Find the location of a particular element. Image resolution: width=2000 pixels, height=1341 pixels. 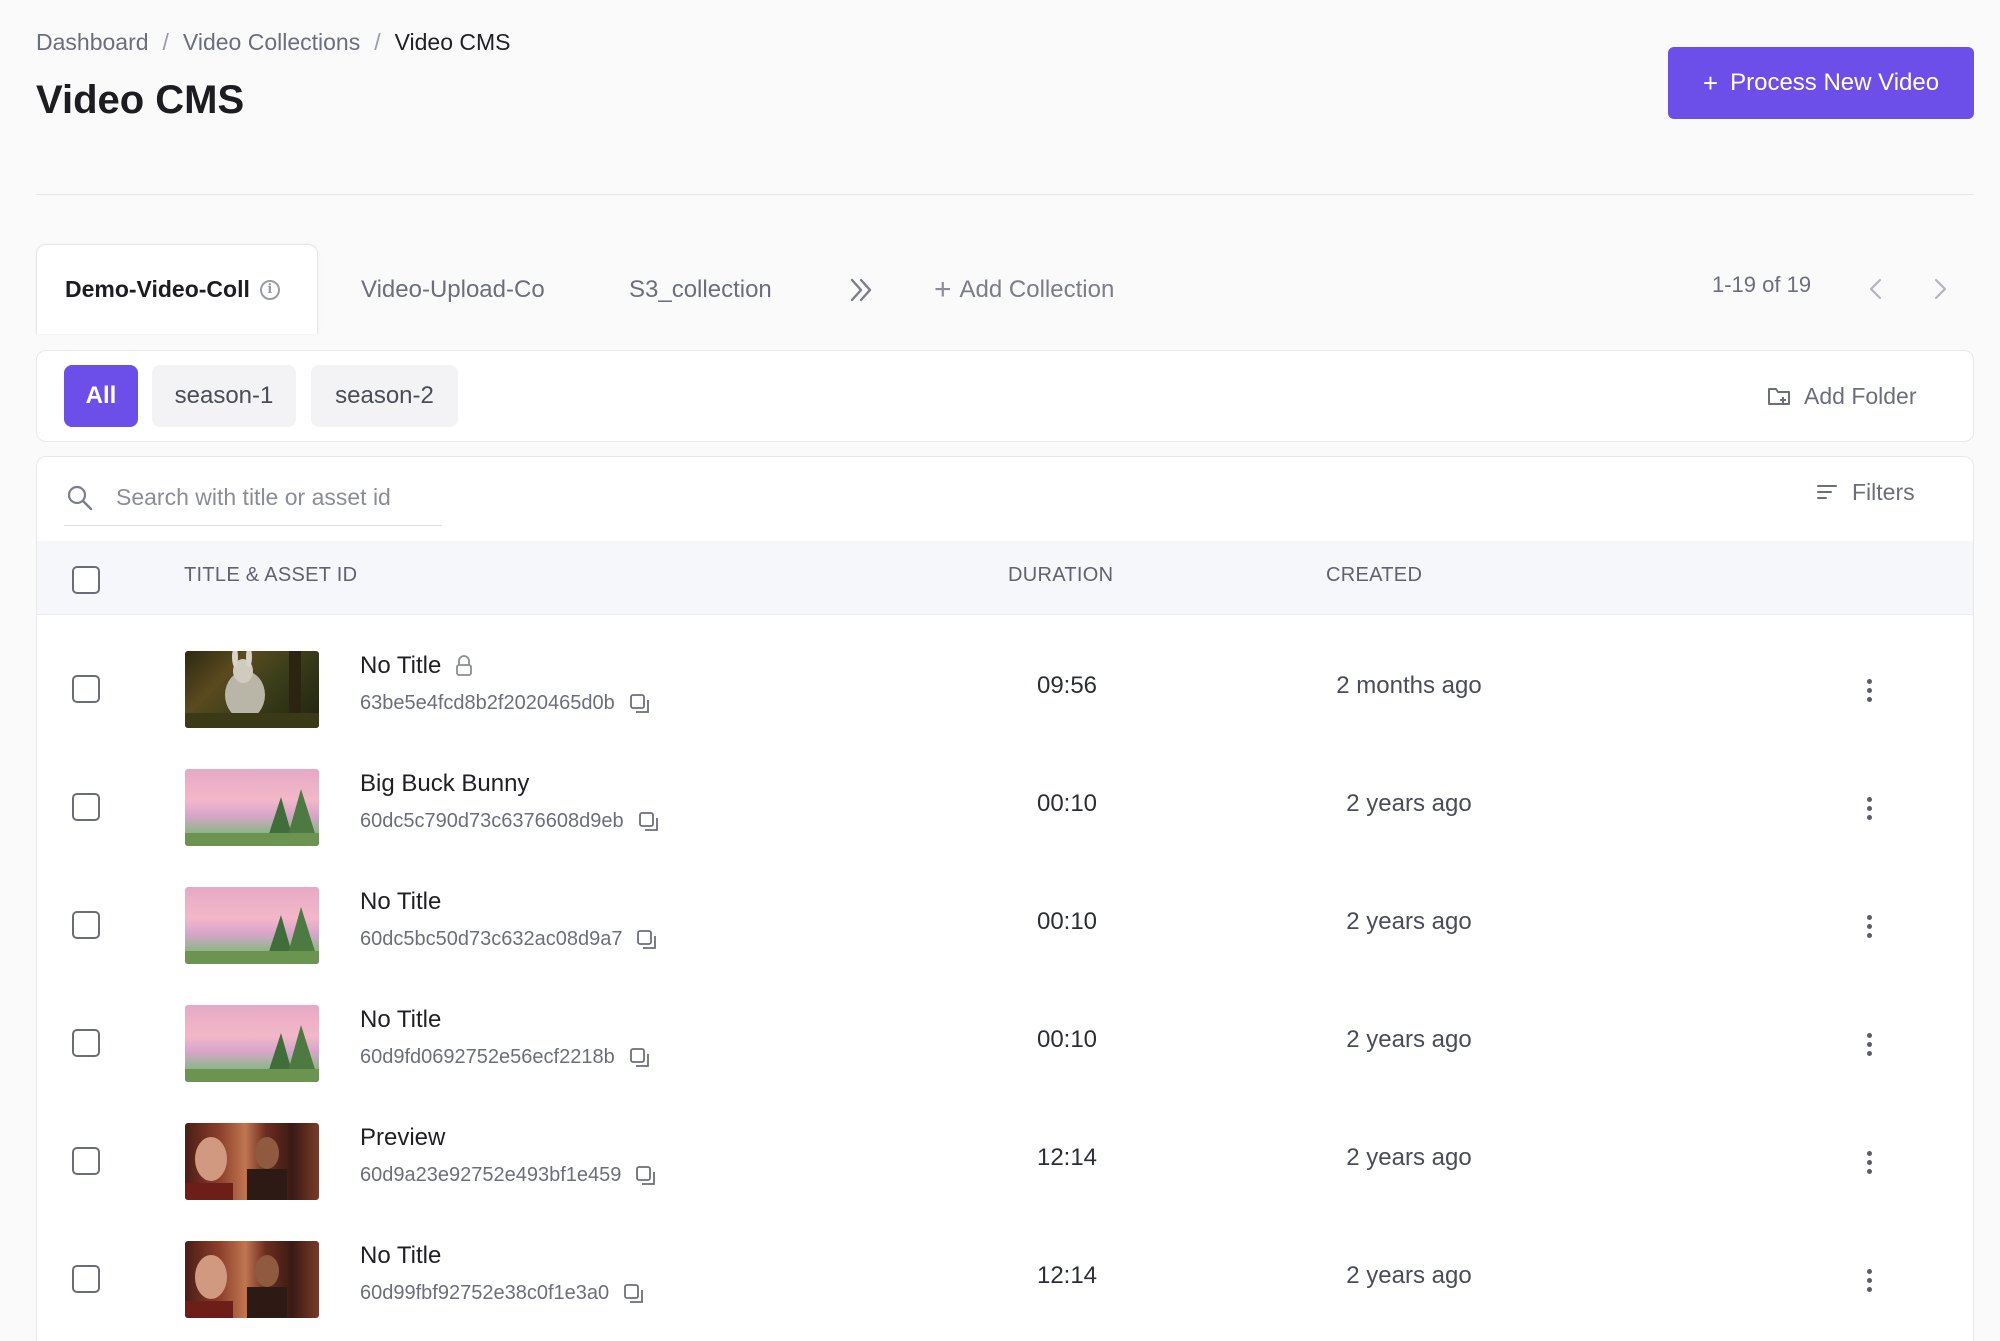

tab-s3-collection: S3_collection is located at coordinates (700, 290).